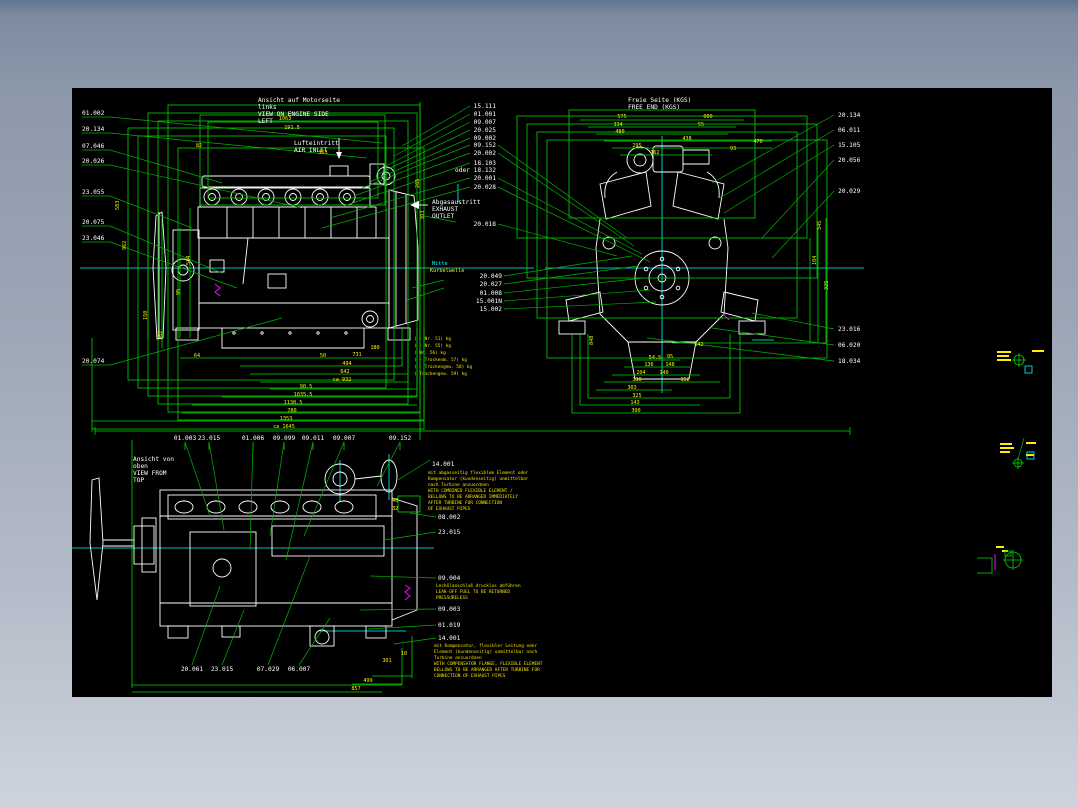 This screenshot has height=808, width=1078. Describe the element at coordinates (447, 271) in the screenshot. I see `centerline-part-label: Kurbelwelle` at that location.